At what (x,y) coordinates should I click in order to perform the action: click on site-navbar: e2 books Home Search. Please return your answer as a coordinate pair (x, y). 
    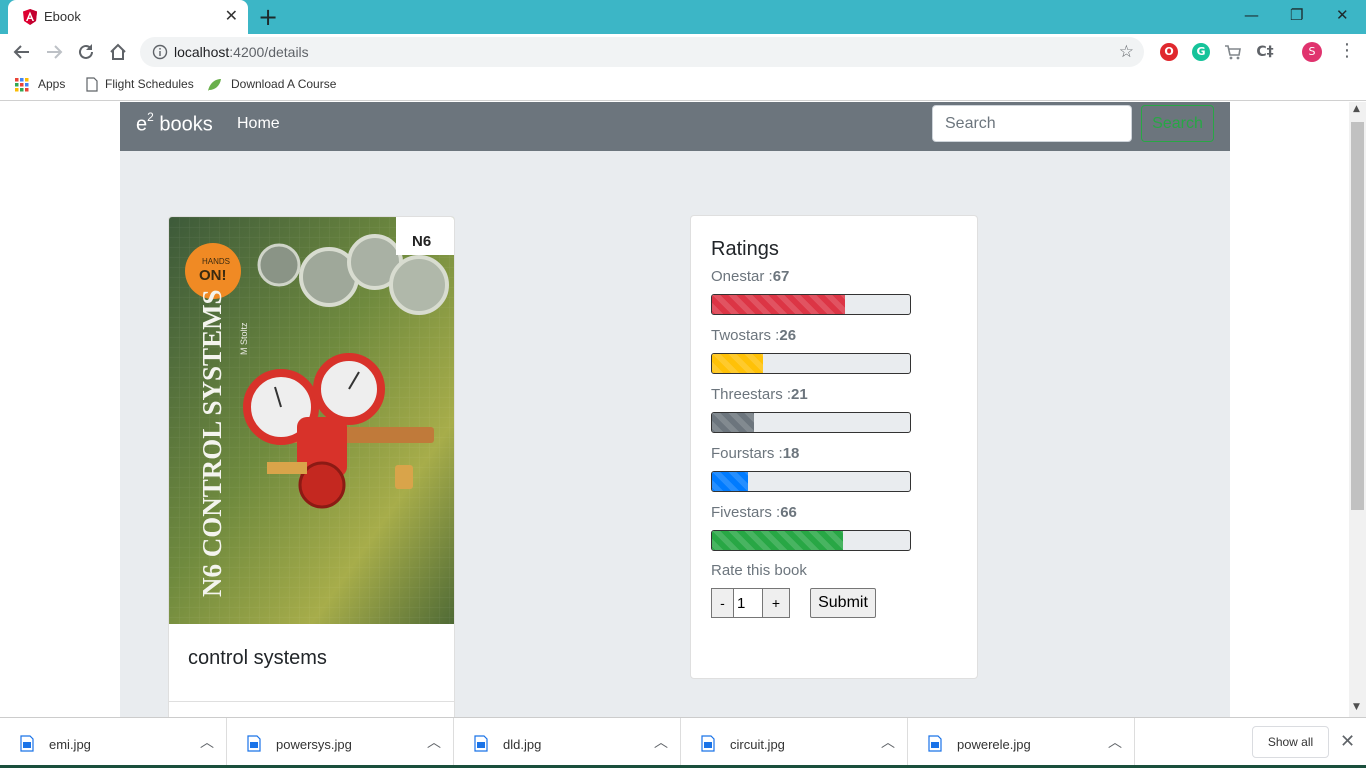
    Looking at the image, I should click on (675, 126).